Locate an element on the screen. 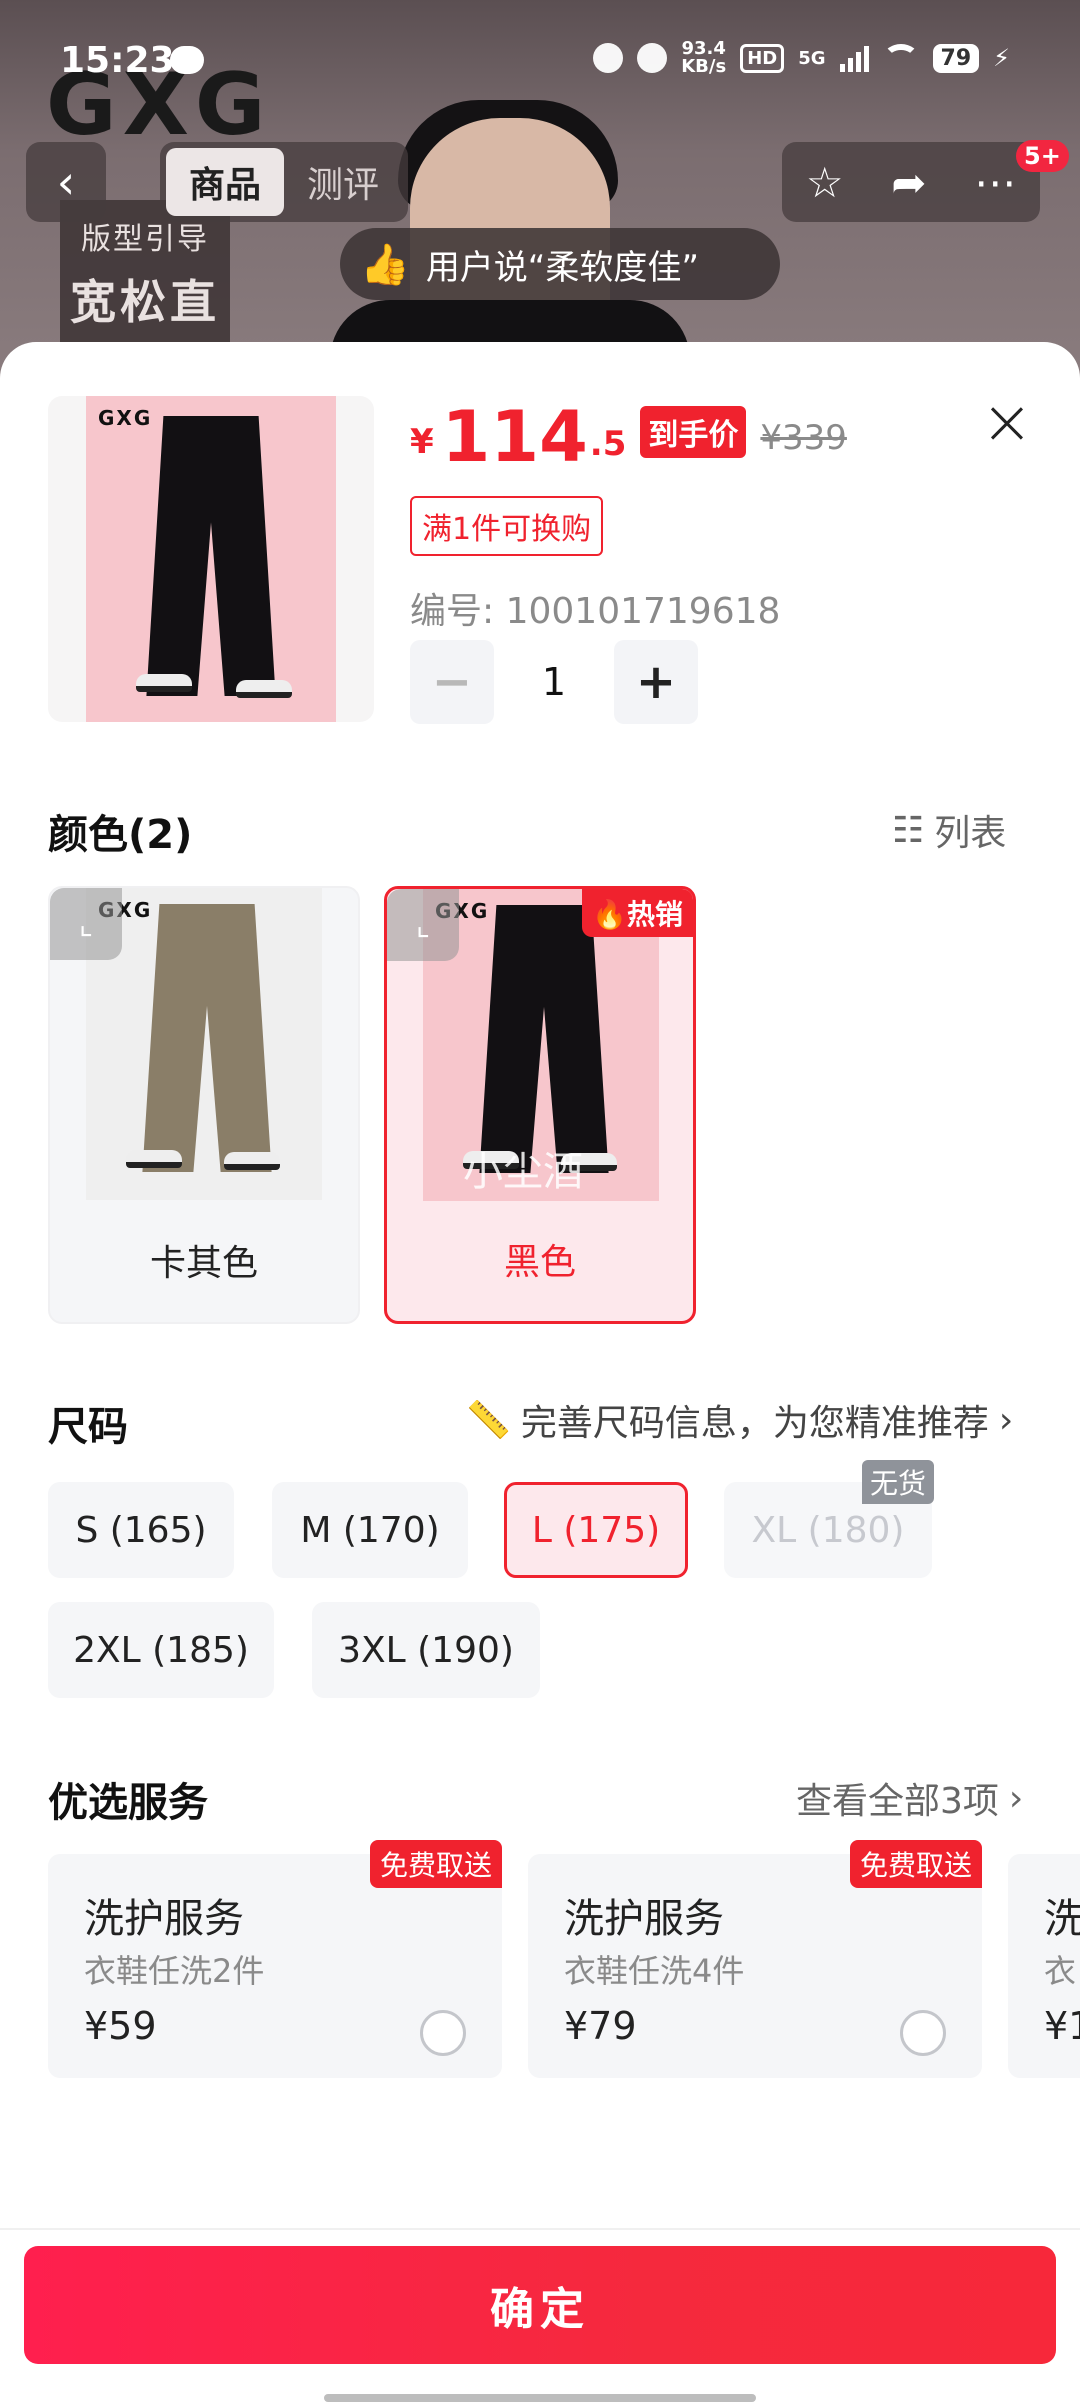  tab-review: 测评 is located at coordinates (343, 182).